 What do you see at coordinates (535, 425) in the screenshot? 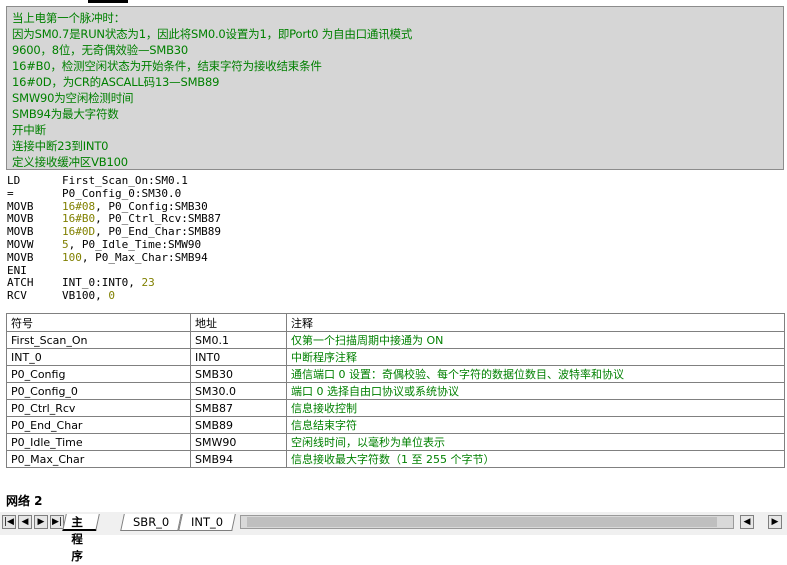
I see `comment-cell: 信息结束字符` at bounding box center [535, 425].